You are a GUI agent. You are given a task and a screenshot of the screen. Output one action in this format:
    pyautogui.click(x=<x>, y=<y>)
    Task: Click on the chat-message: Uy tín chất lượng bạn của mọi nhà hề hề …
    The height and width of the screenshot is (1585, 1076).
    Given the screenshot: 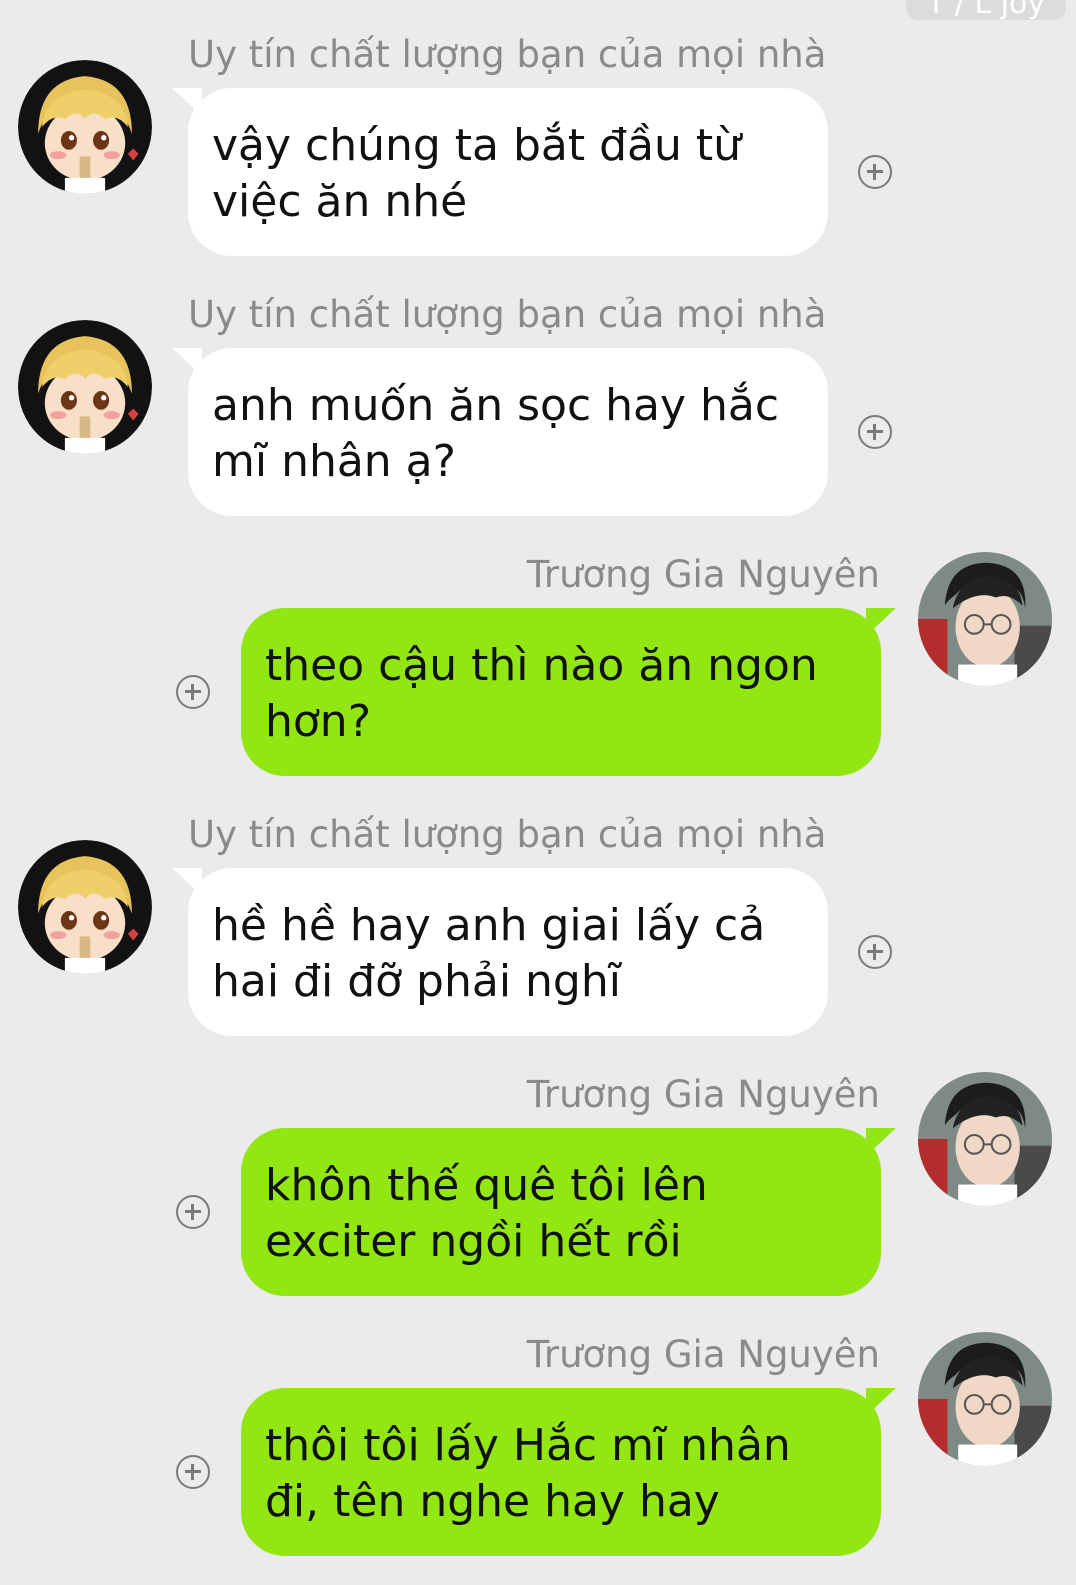 What is the action you would take?
    pyautogui.click(x=538, y=927)
    